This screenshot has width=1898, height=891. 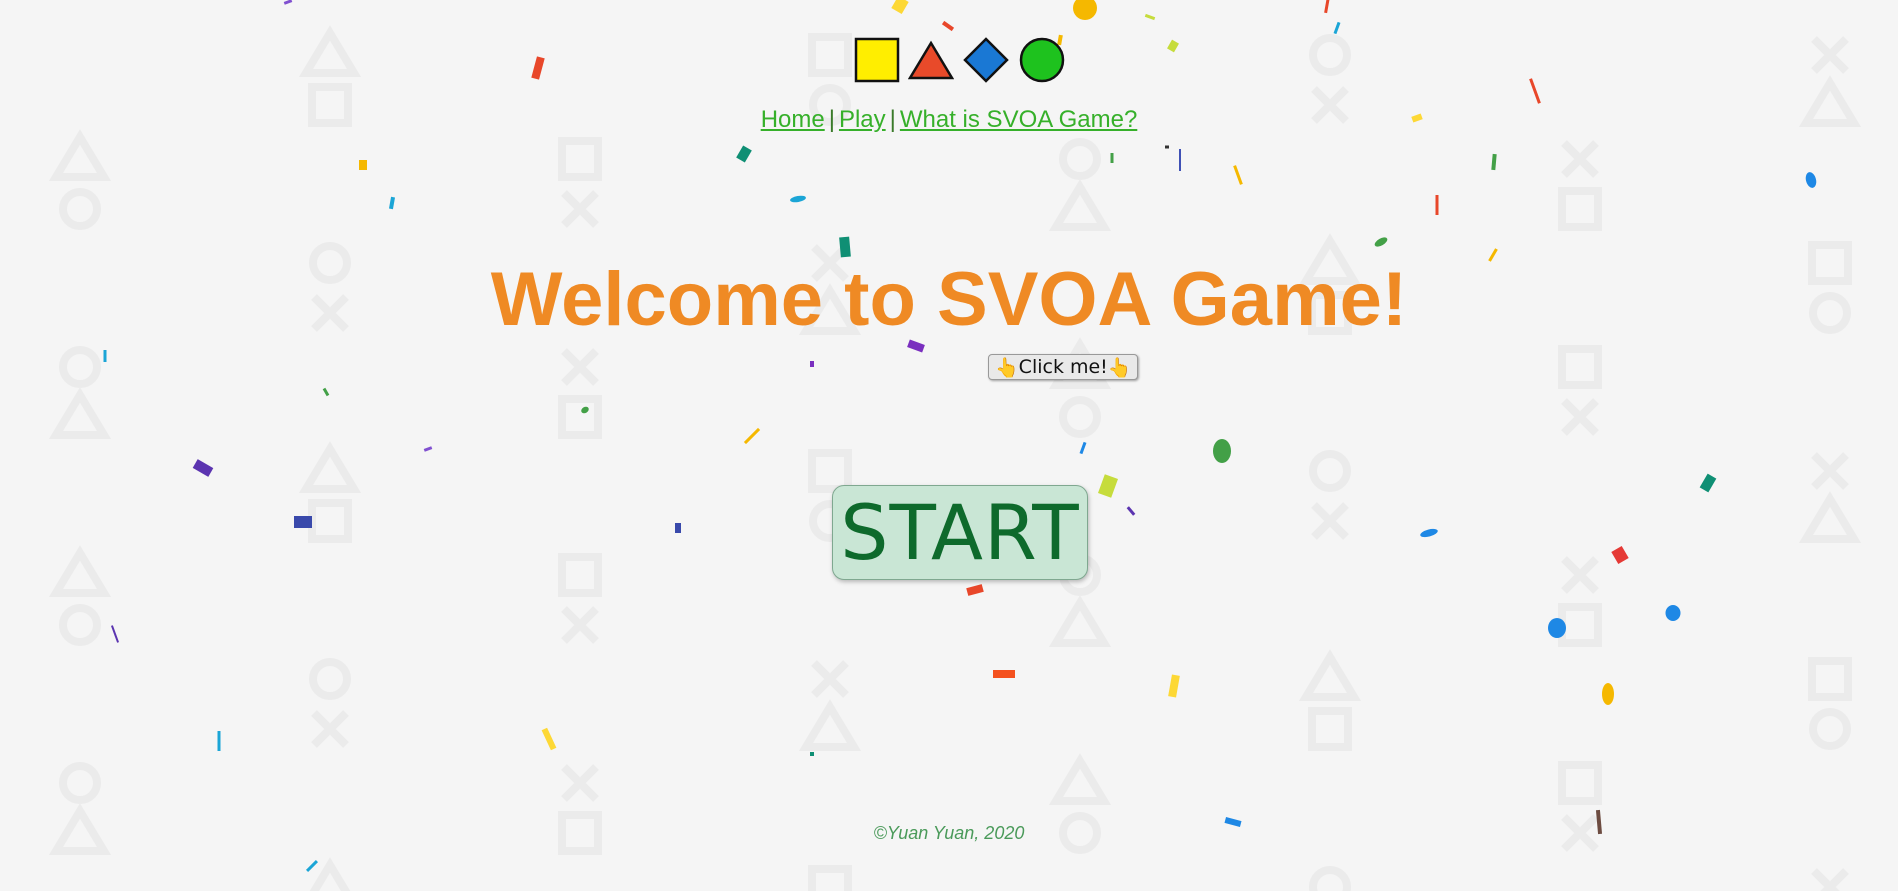 I want to click on click-me-label: Click me!, so click(x=1063, y=367).